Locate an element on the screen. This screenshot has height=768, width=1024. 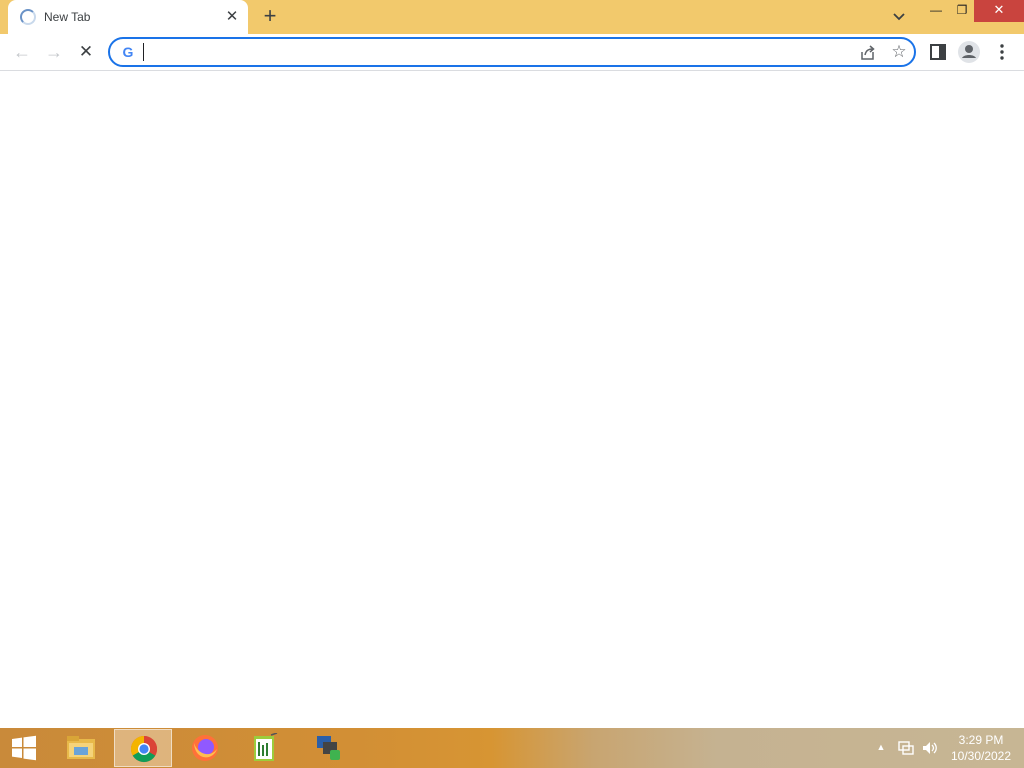
minimize-button: — is located at coordinates (936, 11).